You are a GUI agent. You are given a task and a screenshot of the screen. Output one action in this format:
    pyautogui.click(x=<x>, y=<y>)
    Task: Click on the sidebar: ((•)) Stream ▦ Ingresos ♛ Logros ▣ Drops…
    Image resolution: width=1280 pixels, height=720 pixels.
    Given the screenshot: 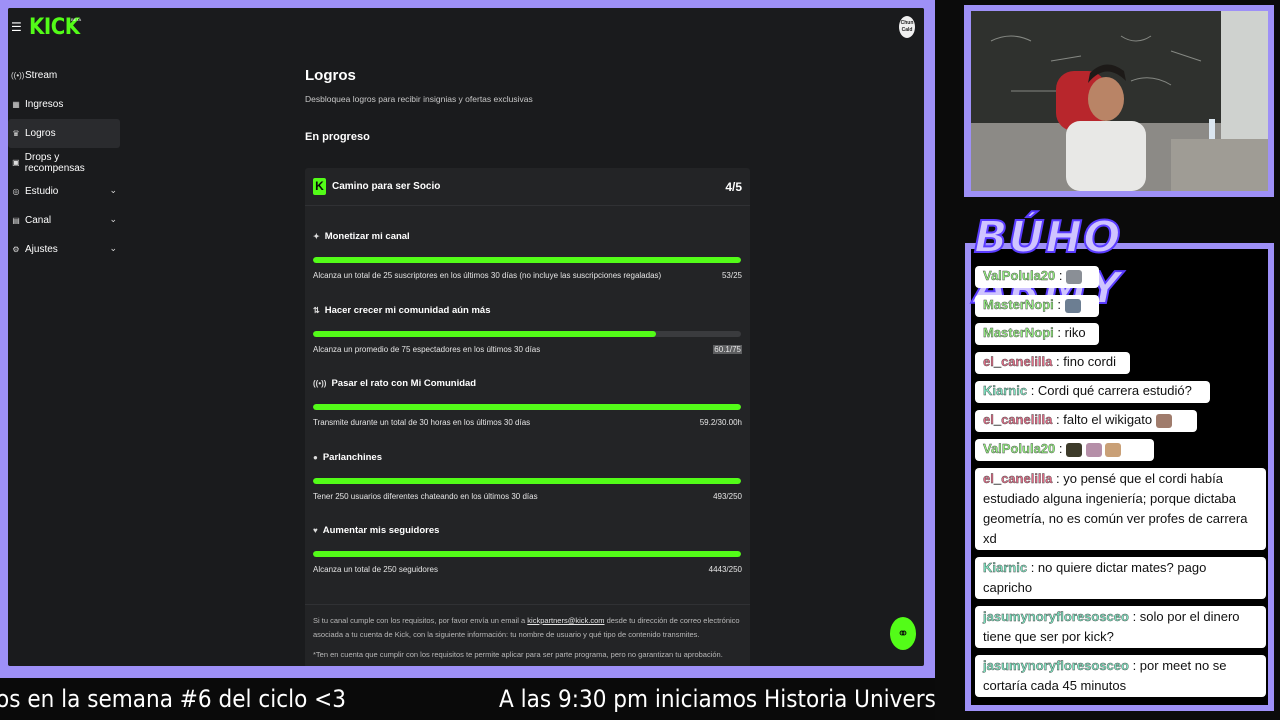 What is the action you would take?
    pyautogui.click(x=64, y=162)
    